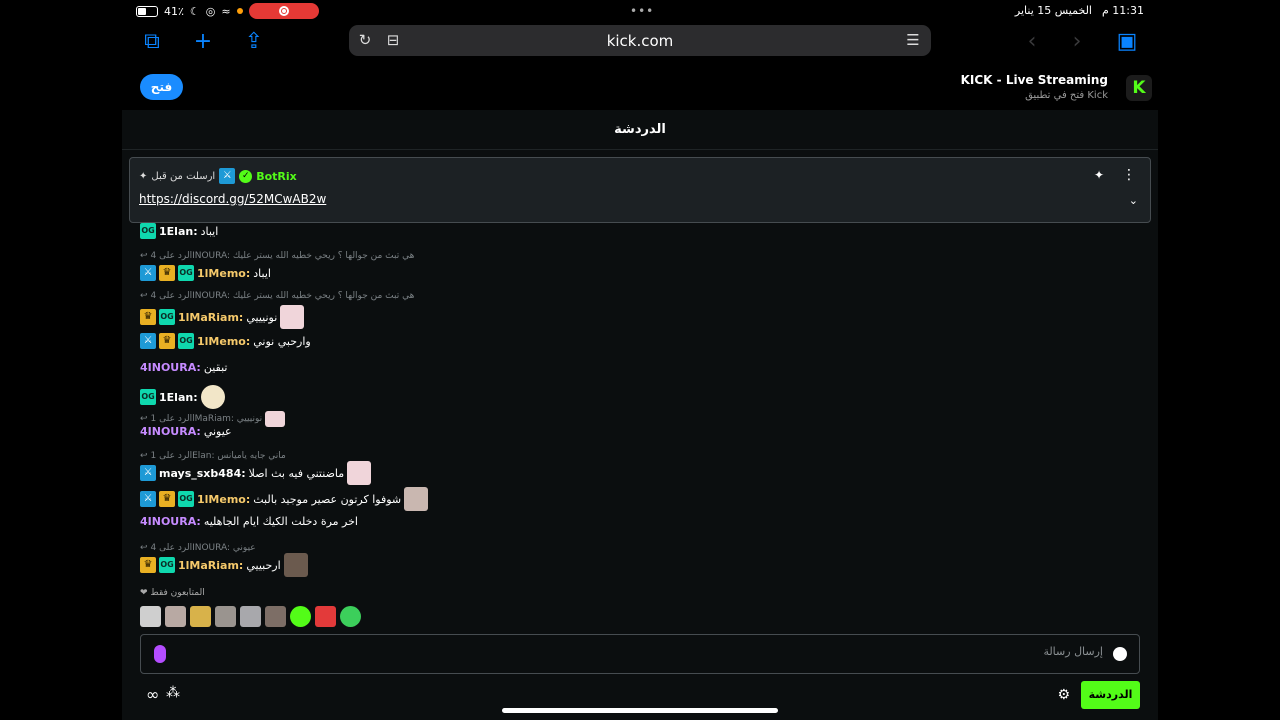 The height and width of the screenshot is (720, 1280). What do you see at coordinates (913, 40) in the screenshot?
I see `reader-icon: ☰` at bounding box center [913, 40].